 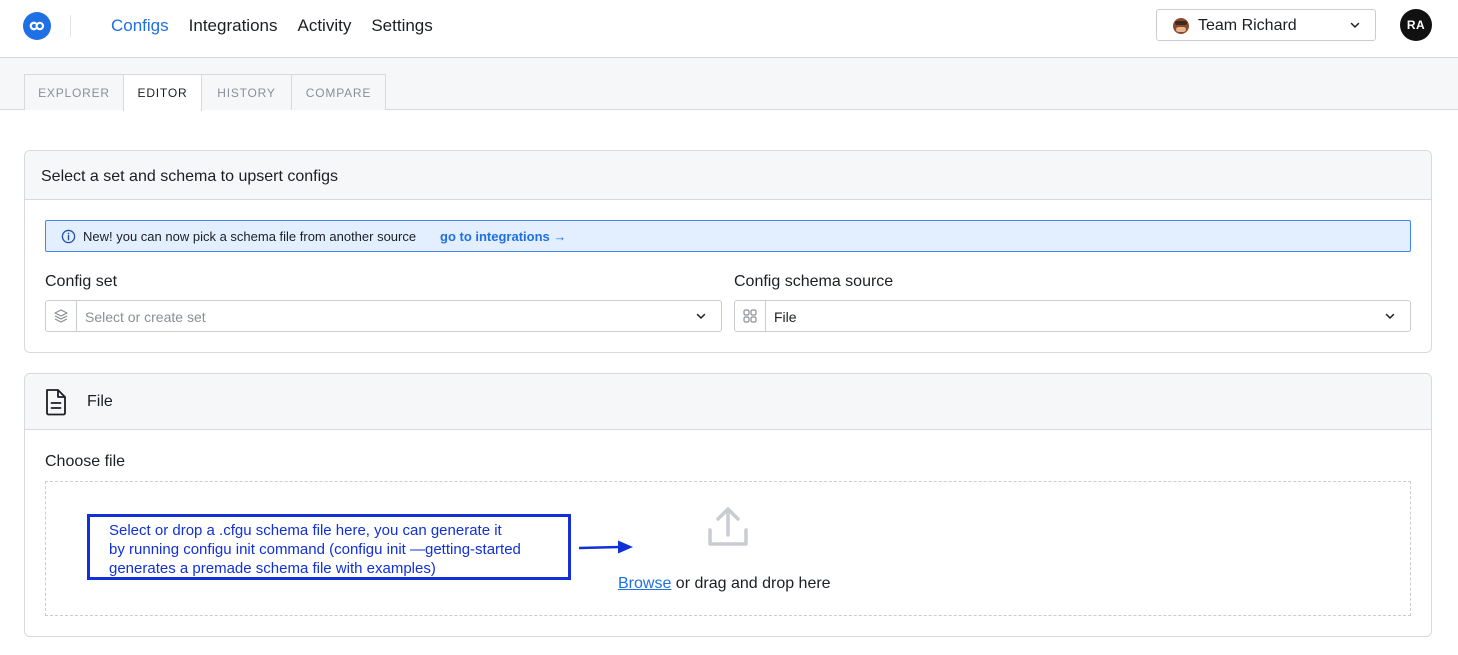 I want to click on config-set-placeholder: Select or create set, so click(x=145, y=317).